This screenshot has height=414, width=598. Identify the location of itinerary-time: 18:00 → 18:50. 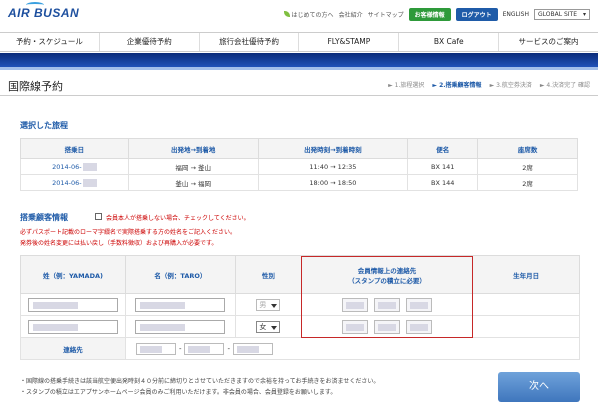
(333, 182).